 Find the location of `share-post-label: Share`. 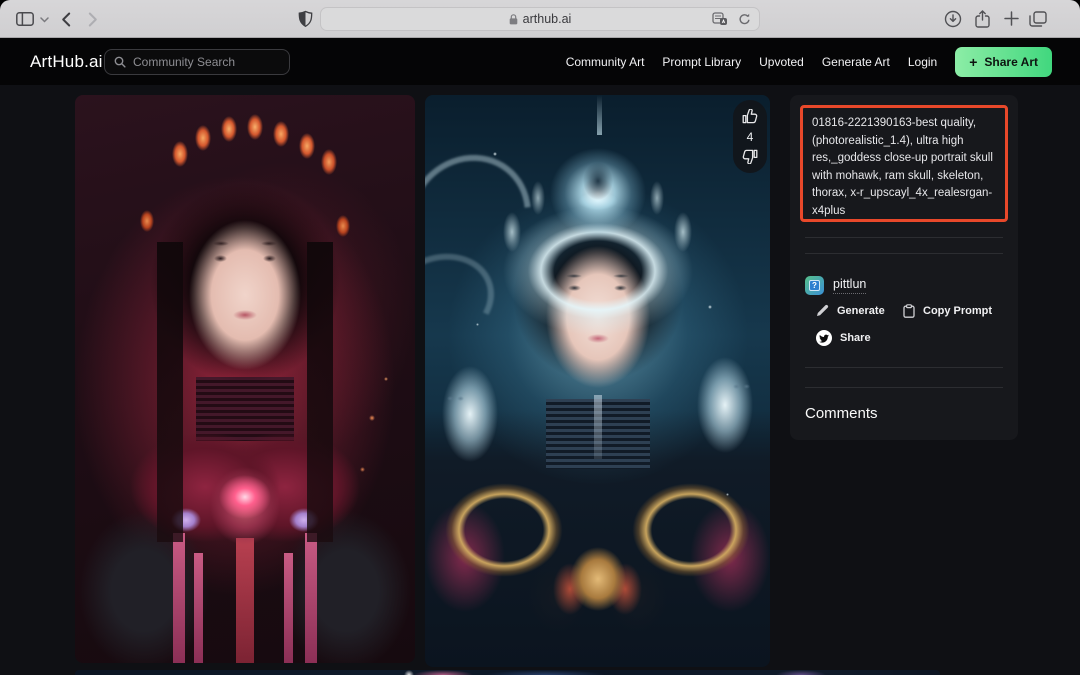

share-post-label: Share is located at coordinates (855, 338).